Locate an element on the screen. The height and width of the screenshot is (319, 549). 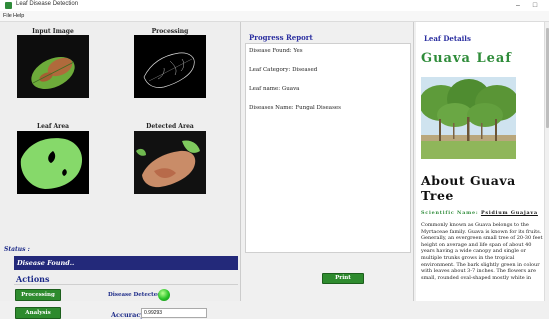
disease-detected-label: Disease Detected is located at coordinates (135, 295).